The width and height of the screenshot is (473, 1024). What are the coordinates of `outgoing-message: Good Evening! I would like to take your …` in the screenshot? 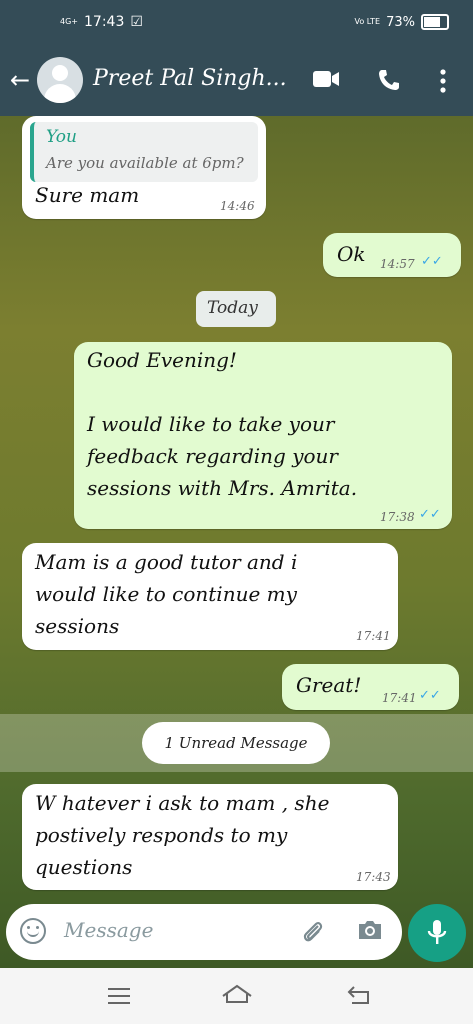 It's located at (263, 435).